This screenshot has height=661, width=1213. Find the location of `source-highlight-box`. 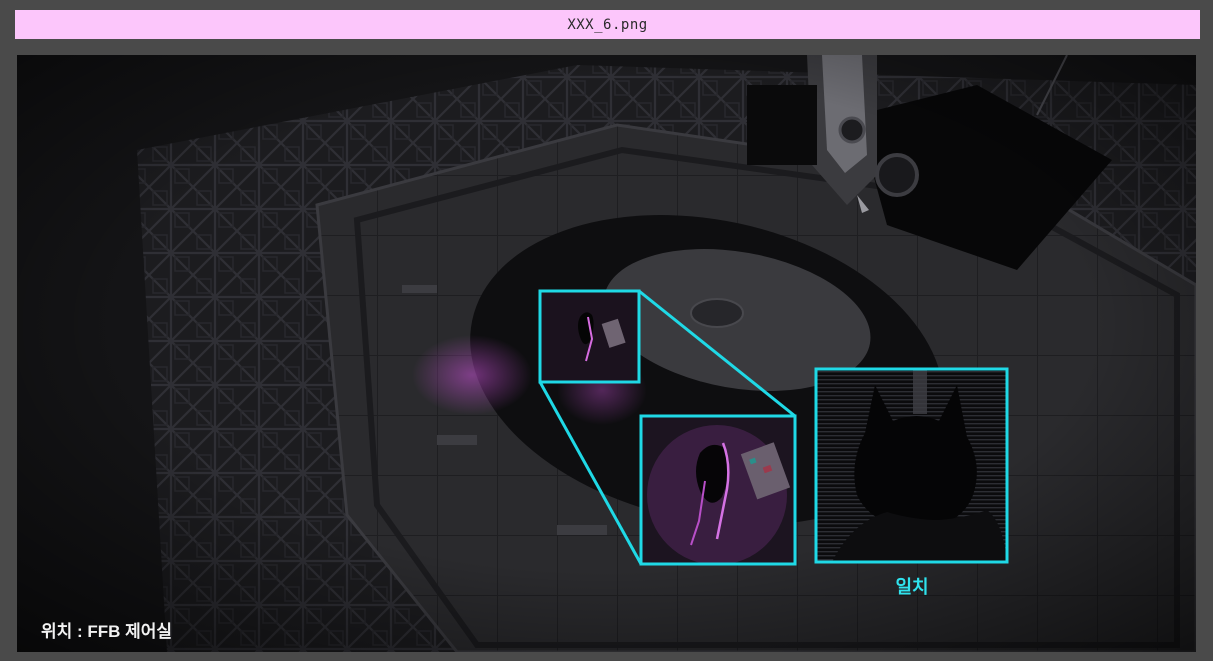

source-highlight-box is located at coordinates (589, 336).